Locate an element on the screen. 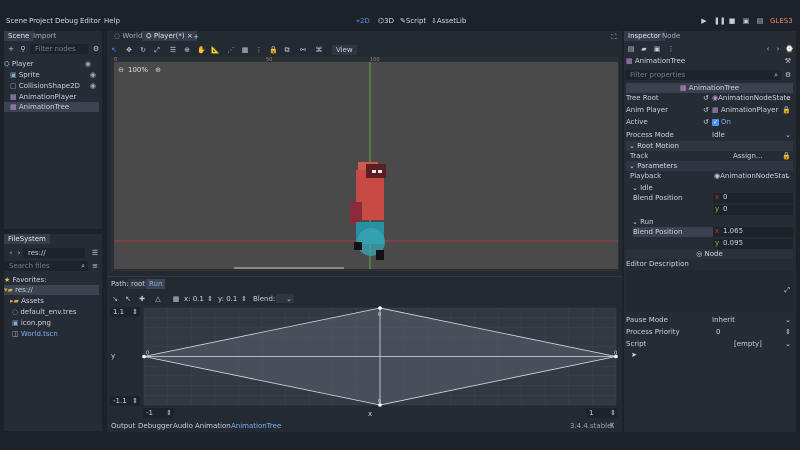 This screenshot has width=800, height=450. select-tool-icon: ↖ is located at coordinates (114, 50).